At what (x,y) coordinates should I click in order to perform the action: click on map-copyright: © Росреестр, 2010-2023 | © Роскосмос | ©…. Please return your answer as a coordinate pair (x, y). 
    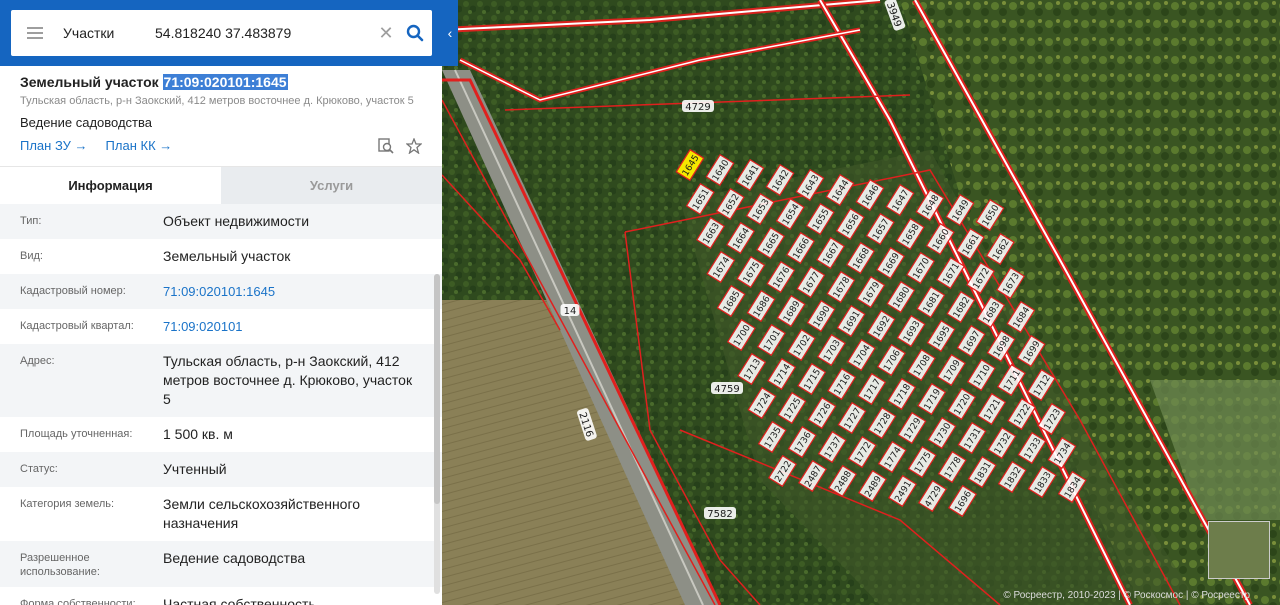
    Looking at the image, I should click on (1126, 595).